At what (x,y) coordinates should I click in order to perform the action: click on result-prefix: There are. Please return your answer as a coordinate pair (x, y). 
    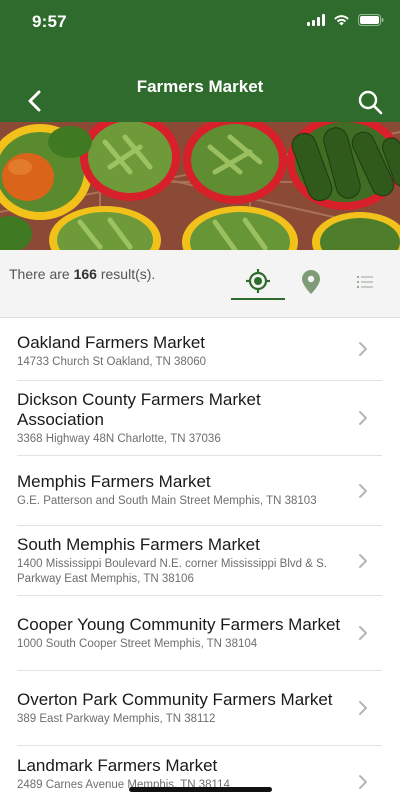
    Looking at the image, I should click on (39, 274).